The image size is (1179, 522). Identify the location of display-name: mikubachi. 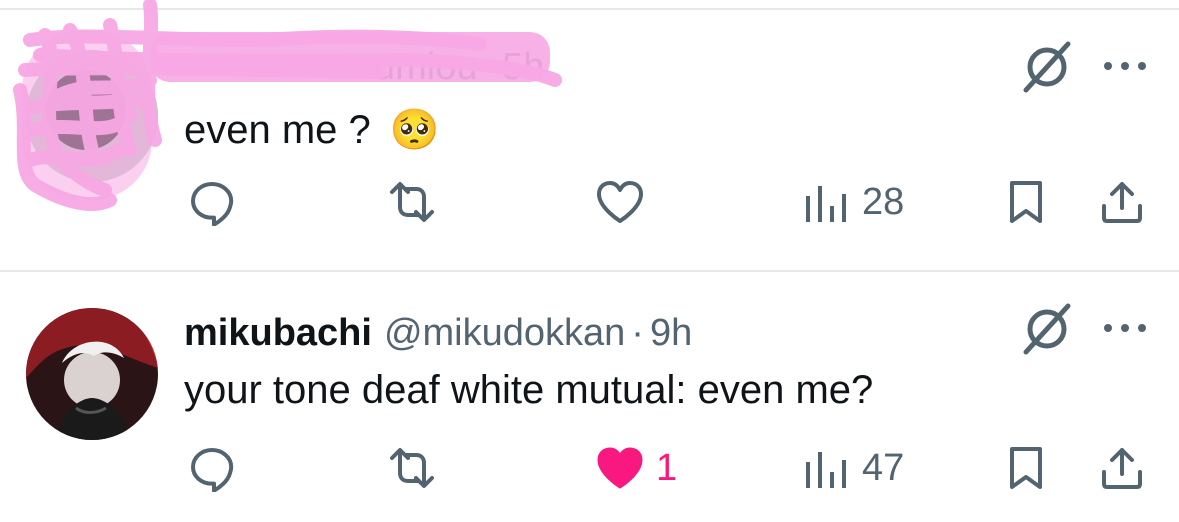
(278, 333).